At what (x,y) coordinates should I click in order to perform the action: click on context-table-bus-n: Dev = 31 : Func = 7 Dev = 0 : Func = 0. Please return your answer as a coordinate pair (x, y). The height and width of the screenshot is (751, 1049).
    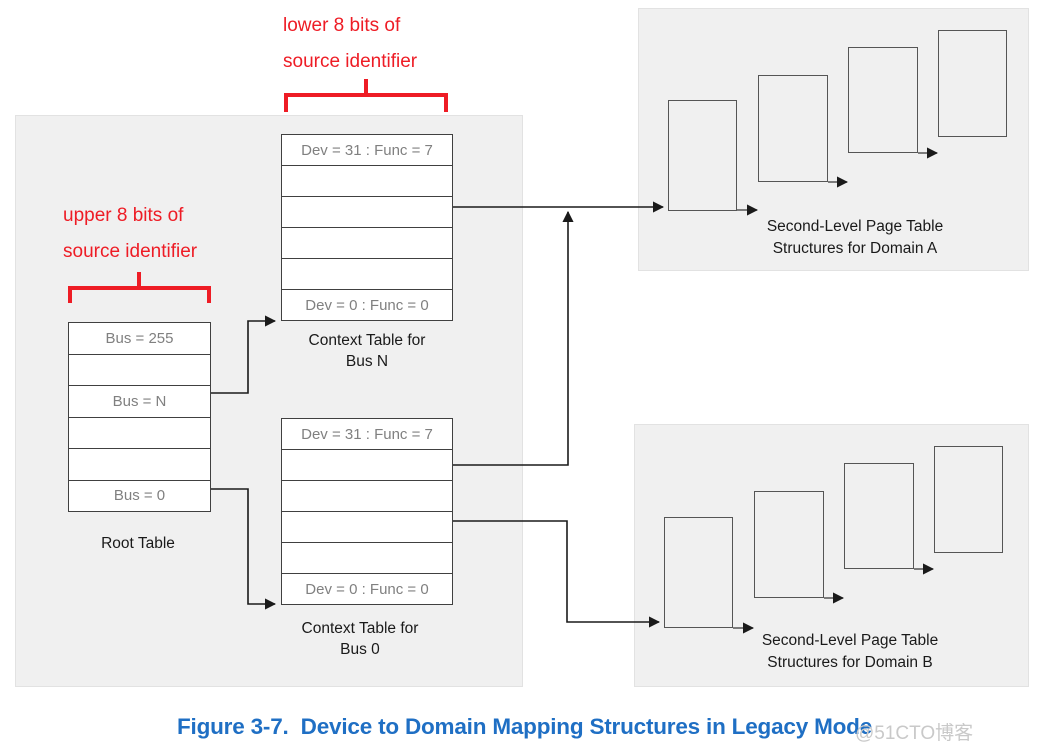
    Looking at the image, I should click on (367, 227).